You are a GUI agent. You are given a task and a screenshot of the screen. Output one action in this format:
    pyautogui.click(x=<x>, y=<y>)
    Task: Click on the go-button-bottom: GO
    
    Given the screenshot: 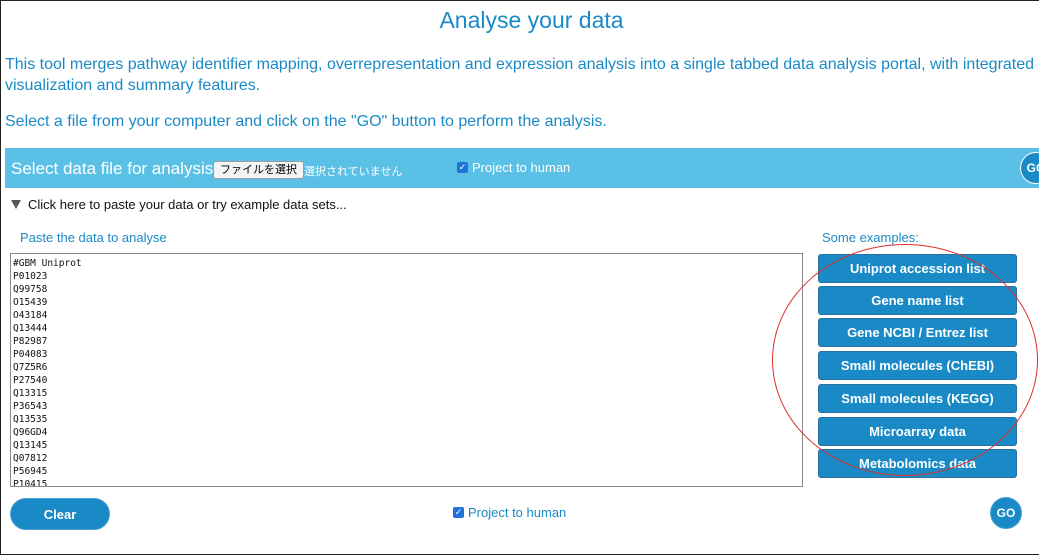 What is the action you would take?
    pyautogui.click(x=1006, y=513)
    